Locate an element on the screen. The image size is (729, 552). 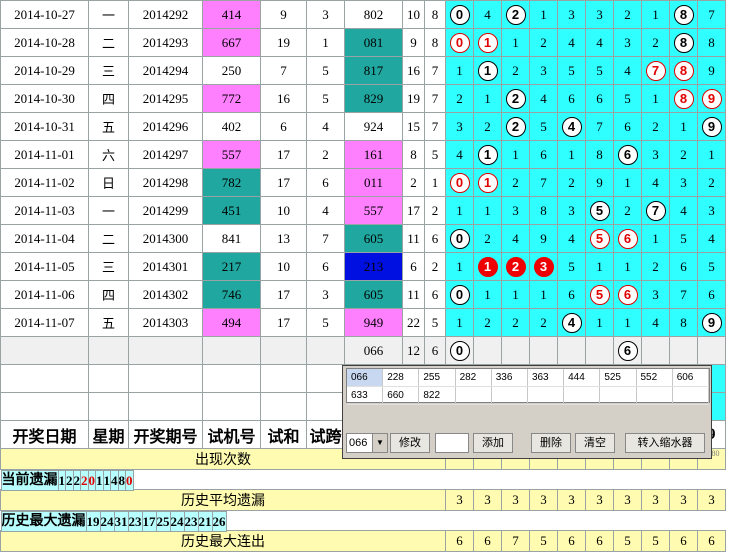
list-item: 363 is located at coordinates (546, 378).